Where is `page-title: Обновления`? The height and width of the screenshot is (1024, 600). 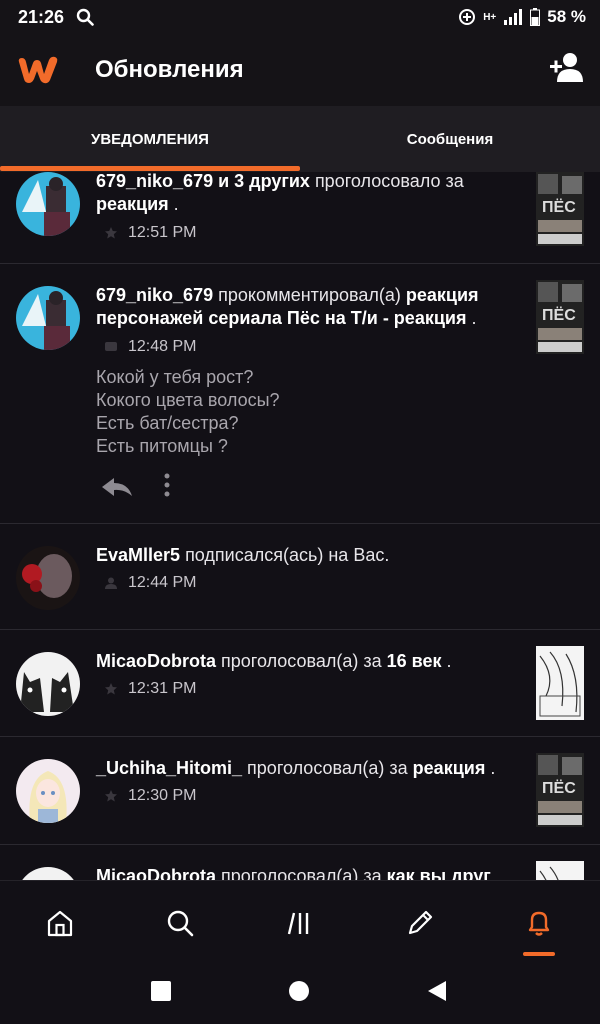 page-title: Обновления is located at coordinates (169, 69).